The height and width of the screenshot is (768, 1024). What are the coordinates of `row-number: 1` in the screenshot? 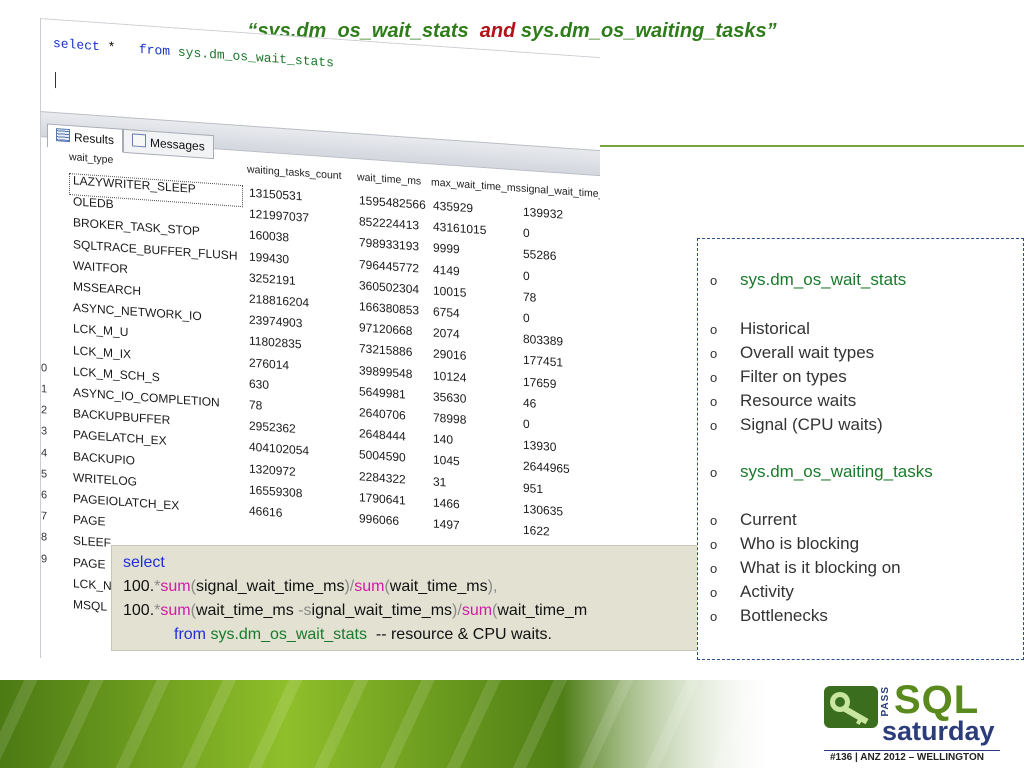 It's located at (44, 389).